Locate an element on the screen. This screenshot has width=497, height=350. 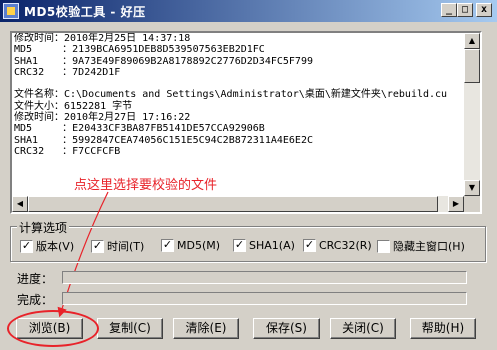
copy-button: 复制(C) is located at coordinates (130, 328).